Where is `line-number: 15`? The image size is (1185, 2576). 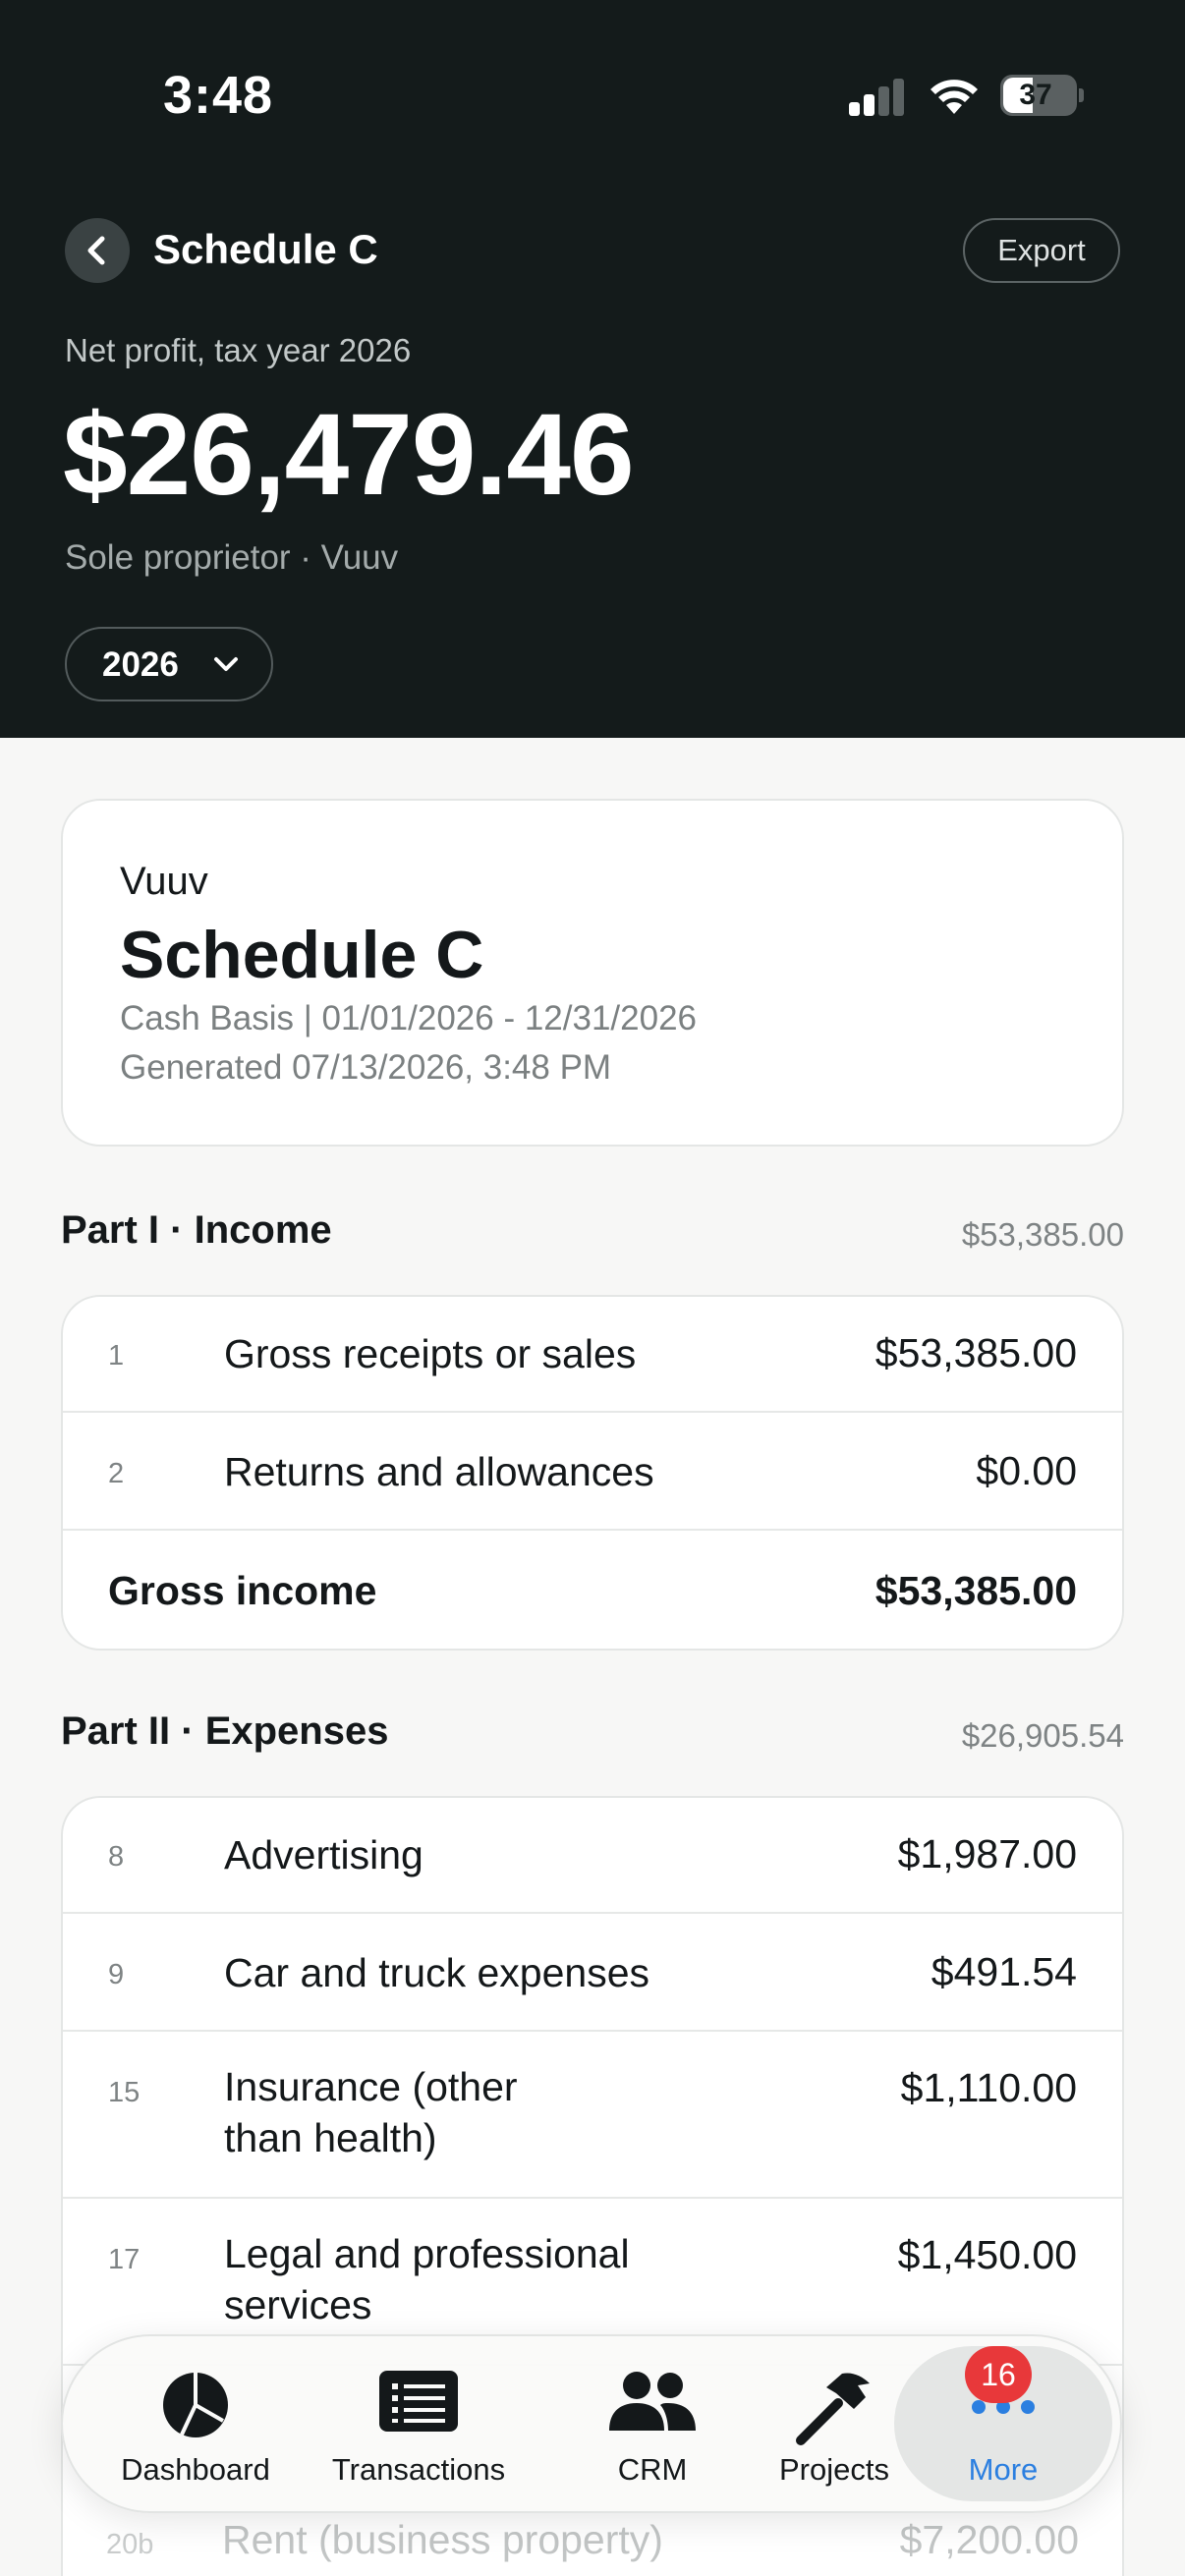 line-number: 15 is located at coordinates (125, 2092).